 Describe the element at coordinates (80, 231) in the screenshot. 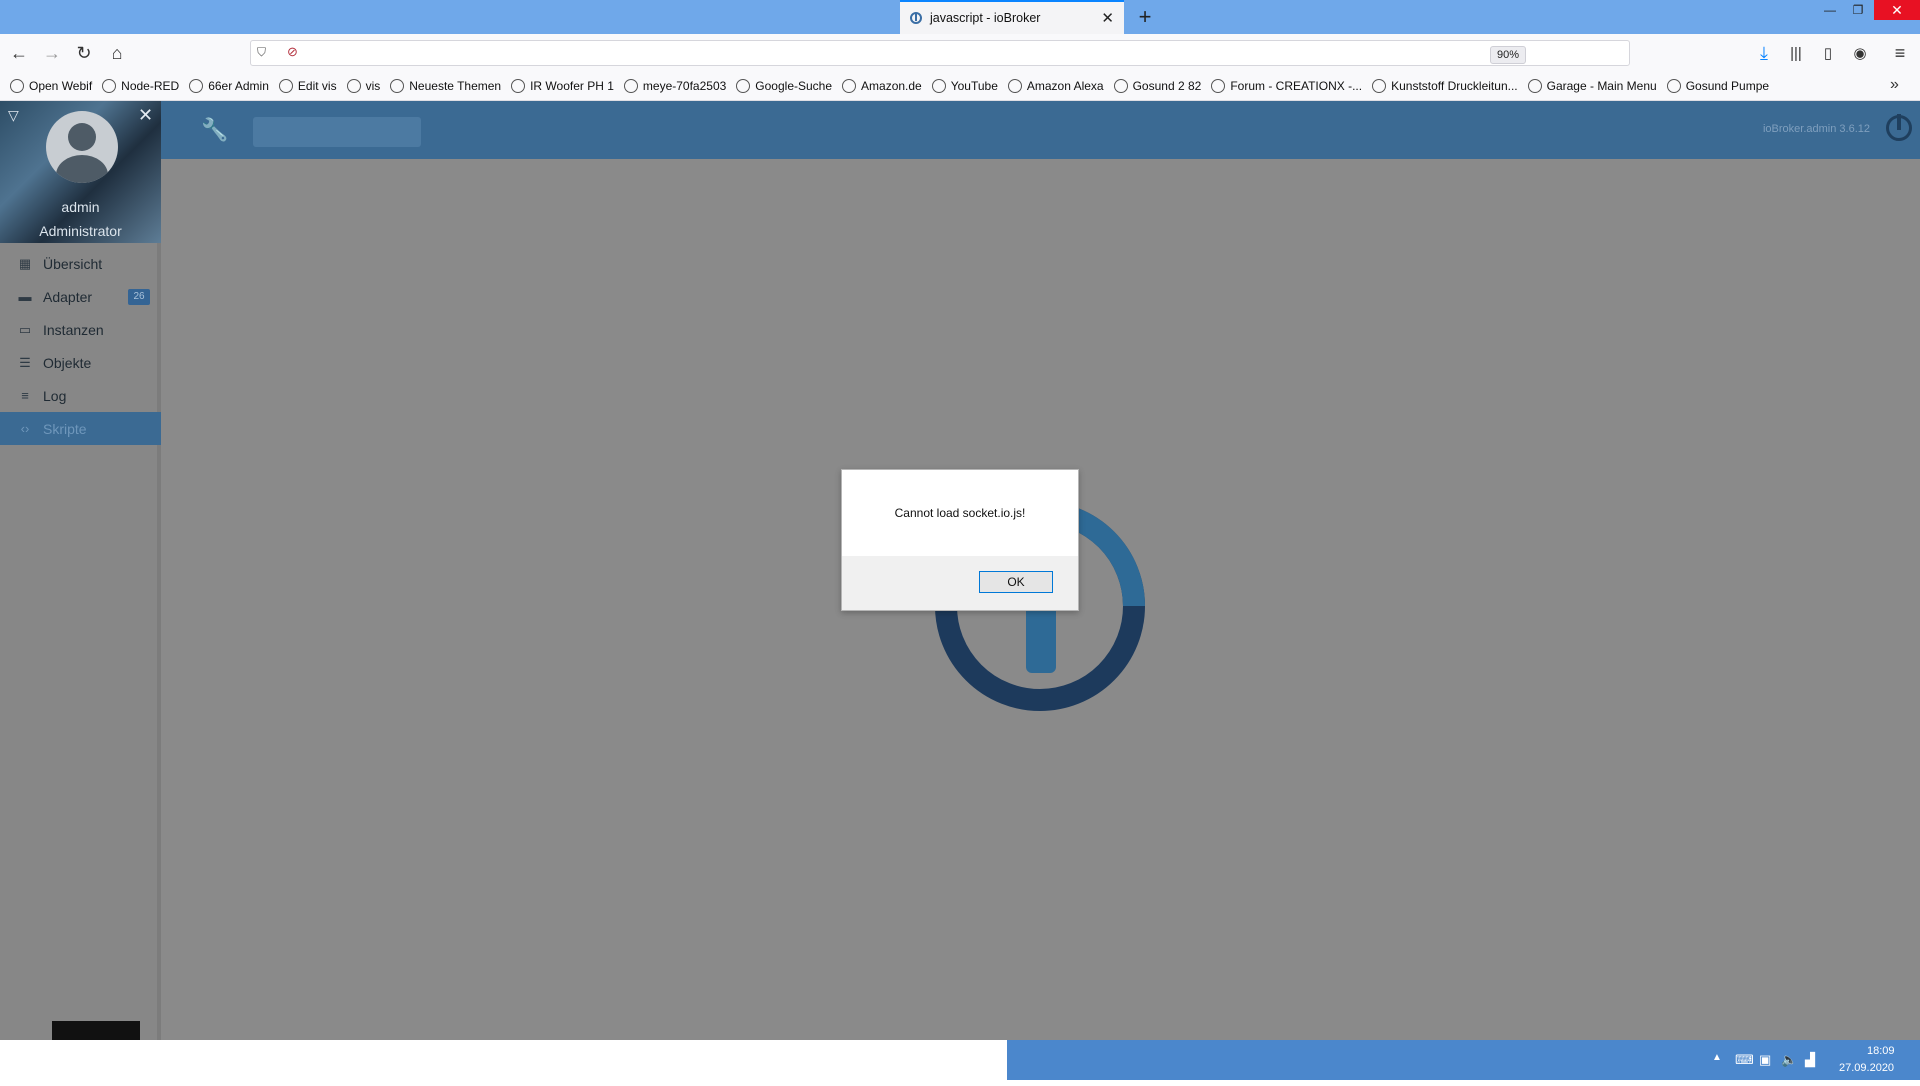

I see `user-role: Administrator` at that location.